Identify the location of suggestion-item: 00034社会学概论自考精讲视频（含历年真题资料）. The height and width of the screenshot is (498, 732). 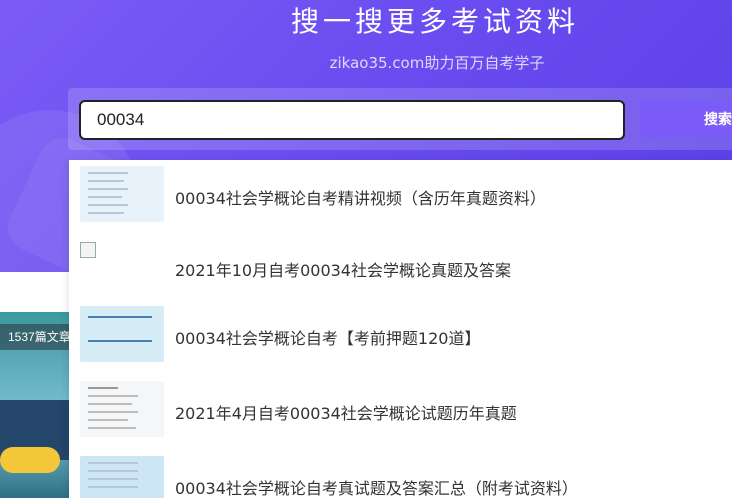
(400, 196).